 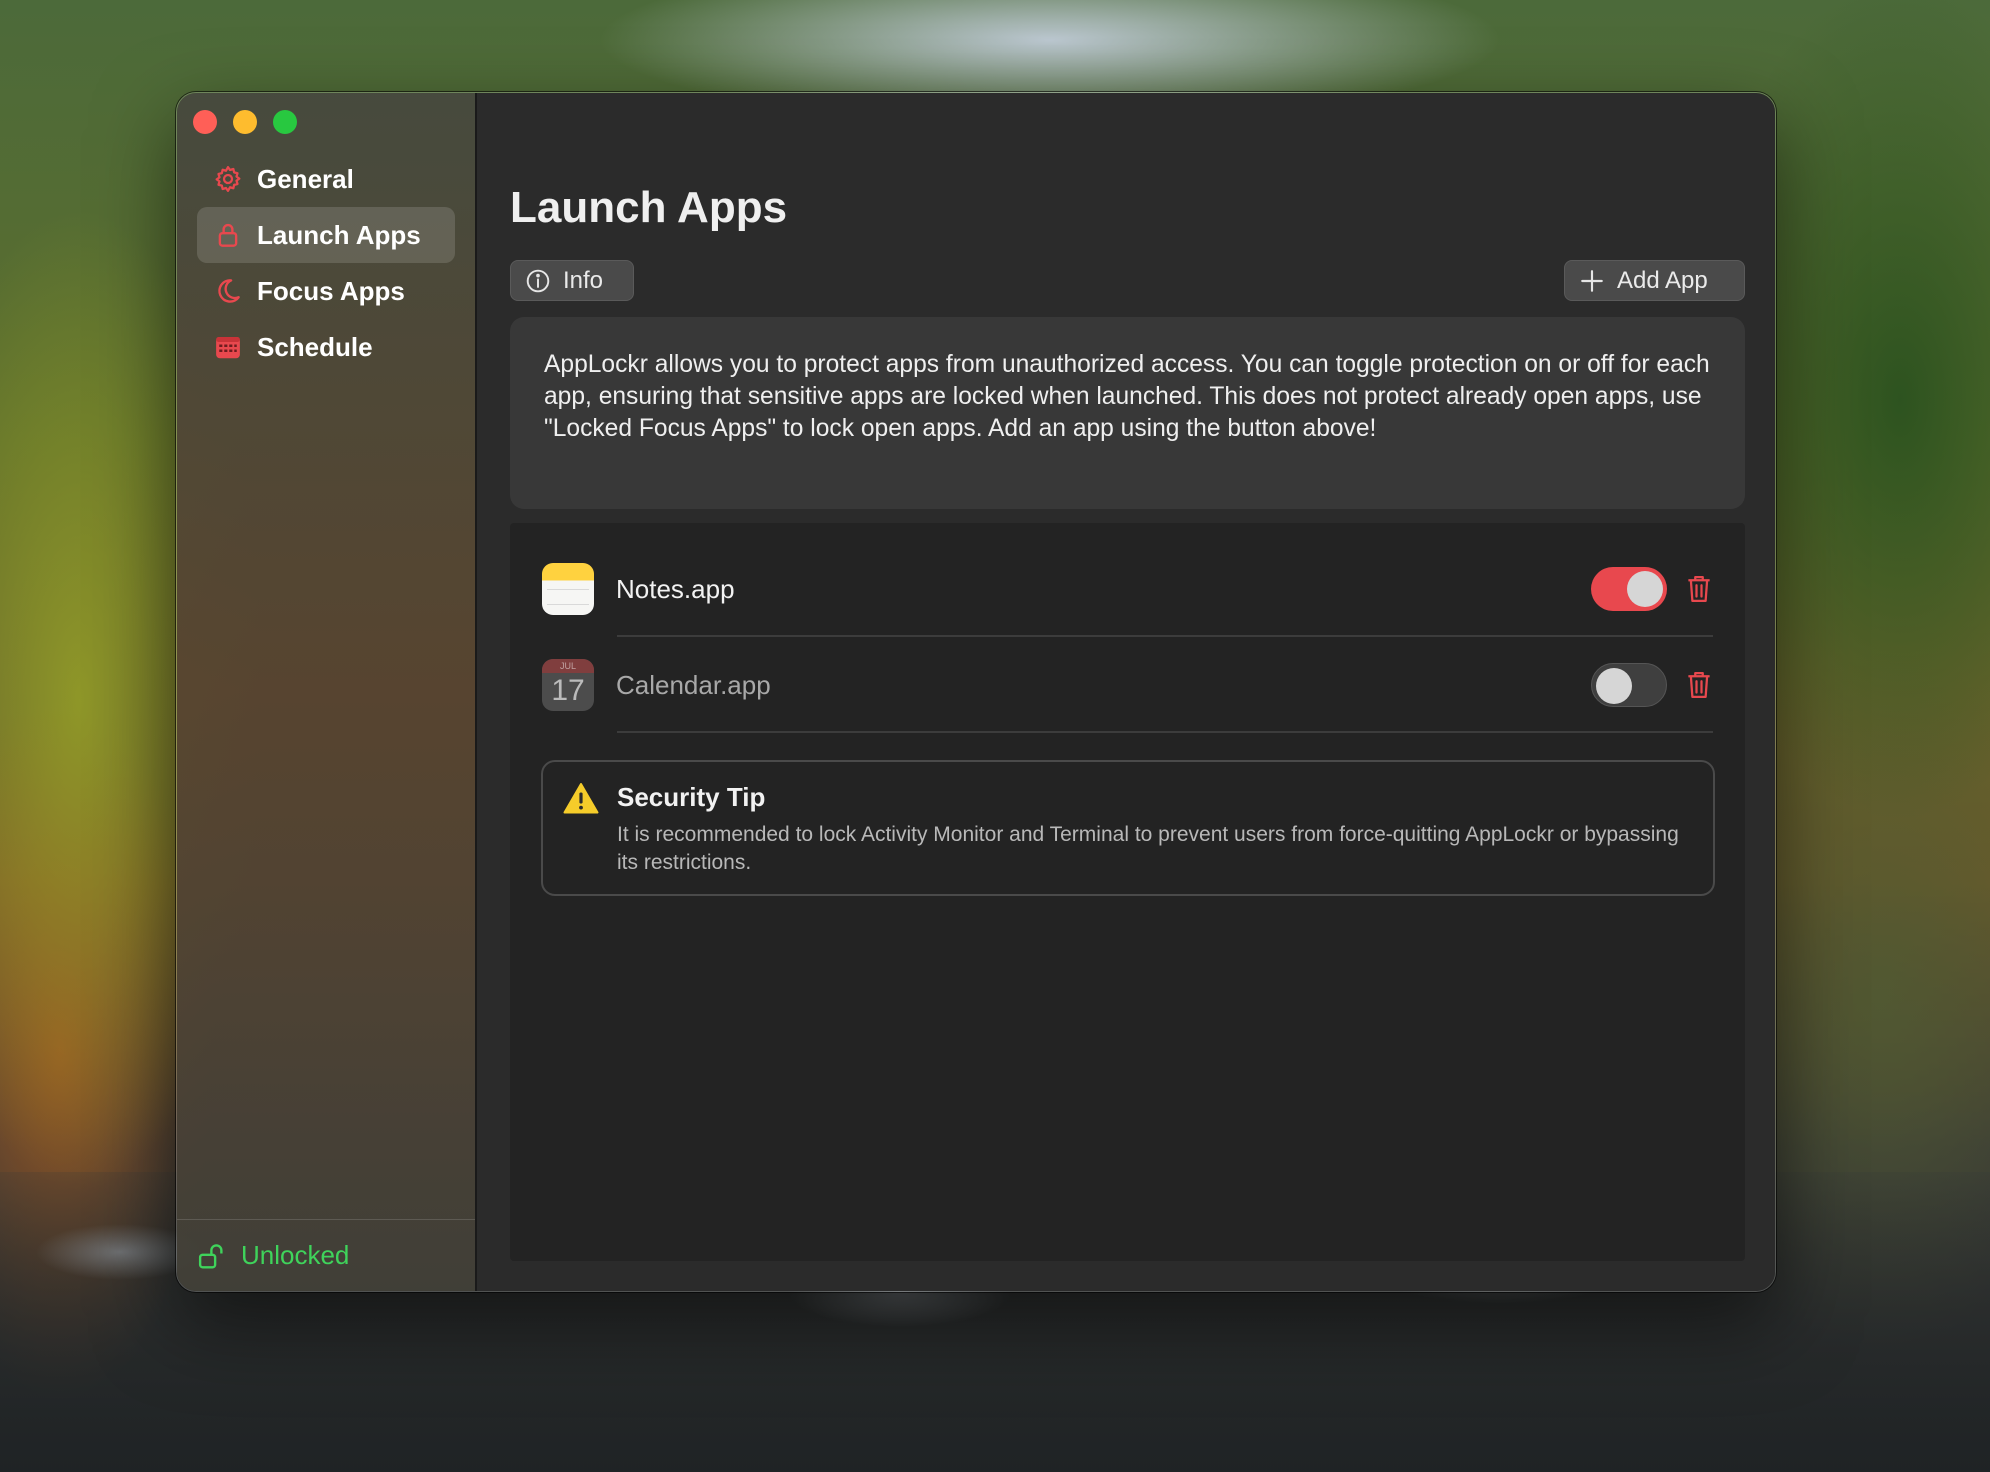 I want to click on delete-calendar-button, so click(x=1699, y=685).